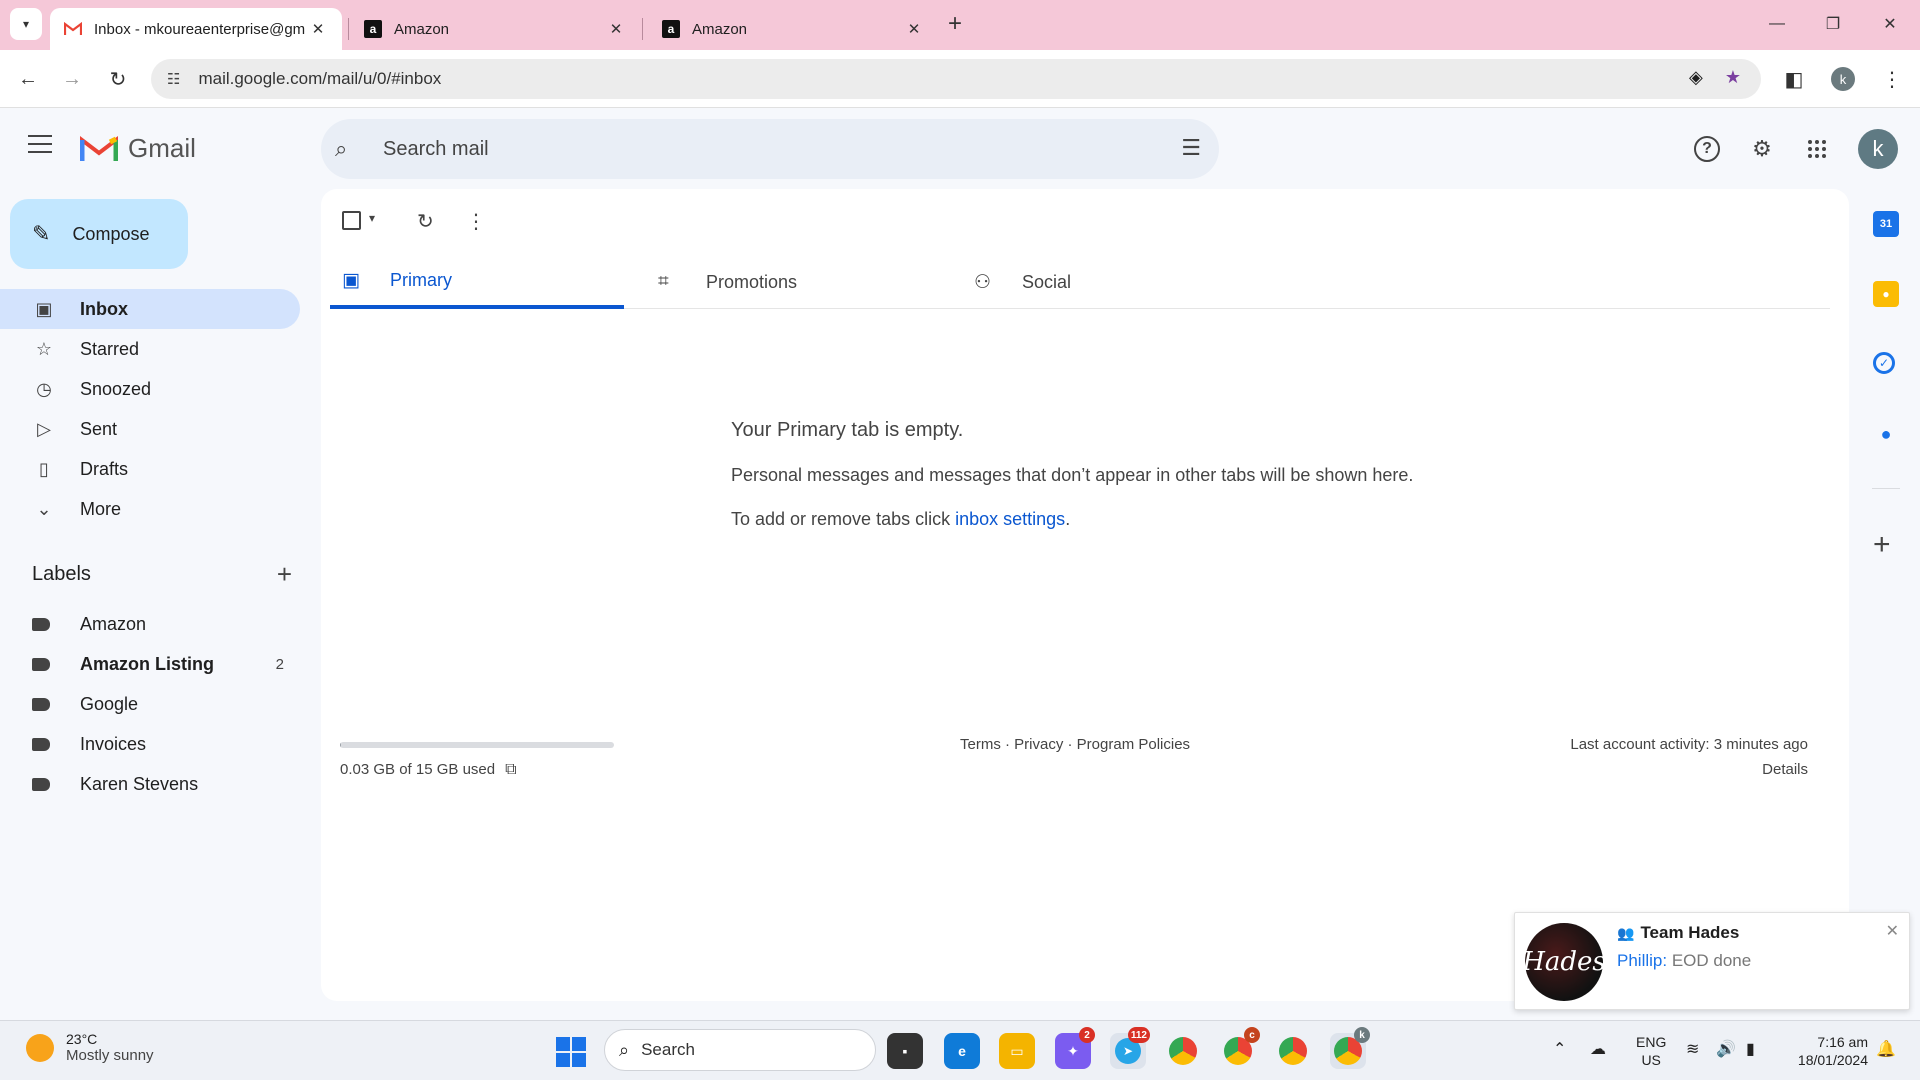  What do you see at coordinates (1109, 282) in the screenshot?
I see `tab-social: ⚇ Social` at bounding box center [1109, 282].